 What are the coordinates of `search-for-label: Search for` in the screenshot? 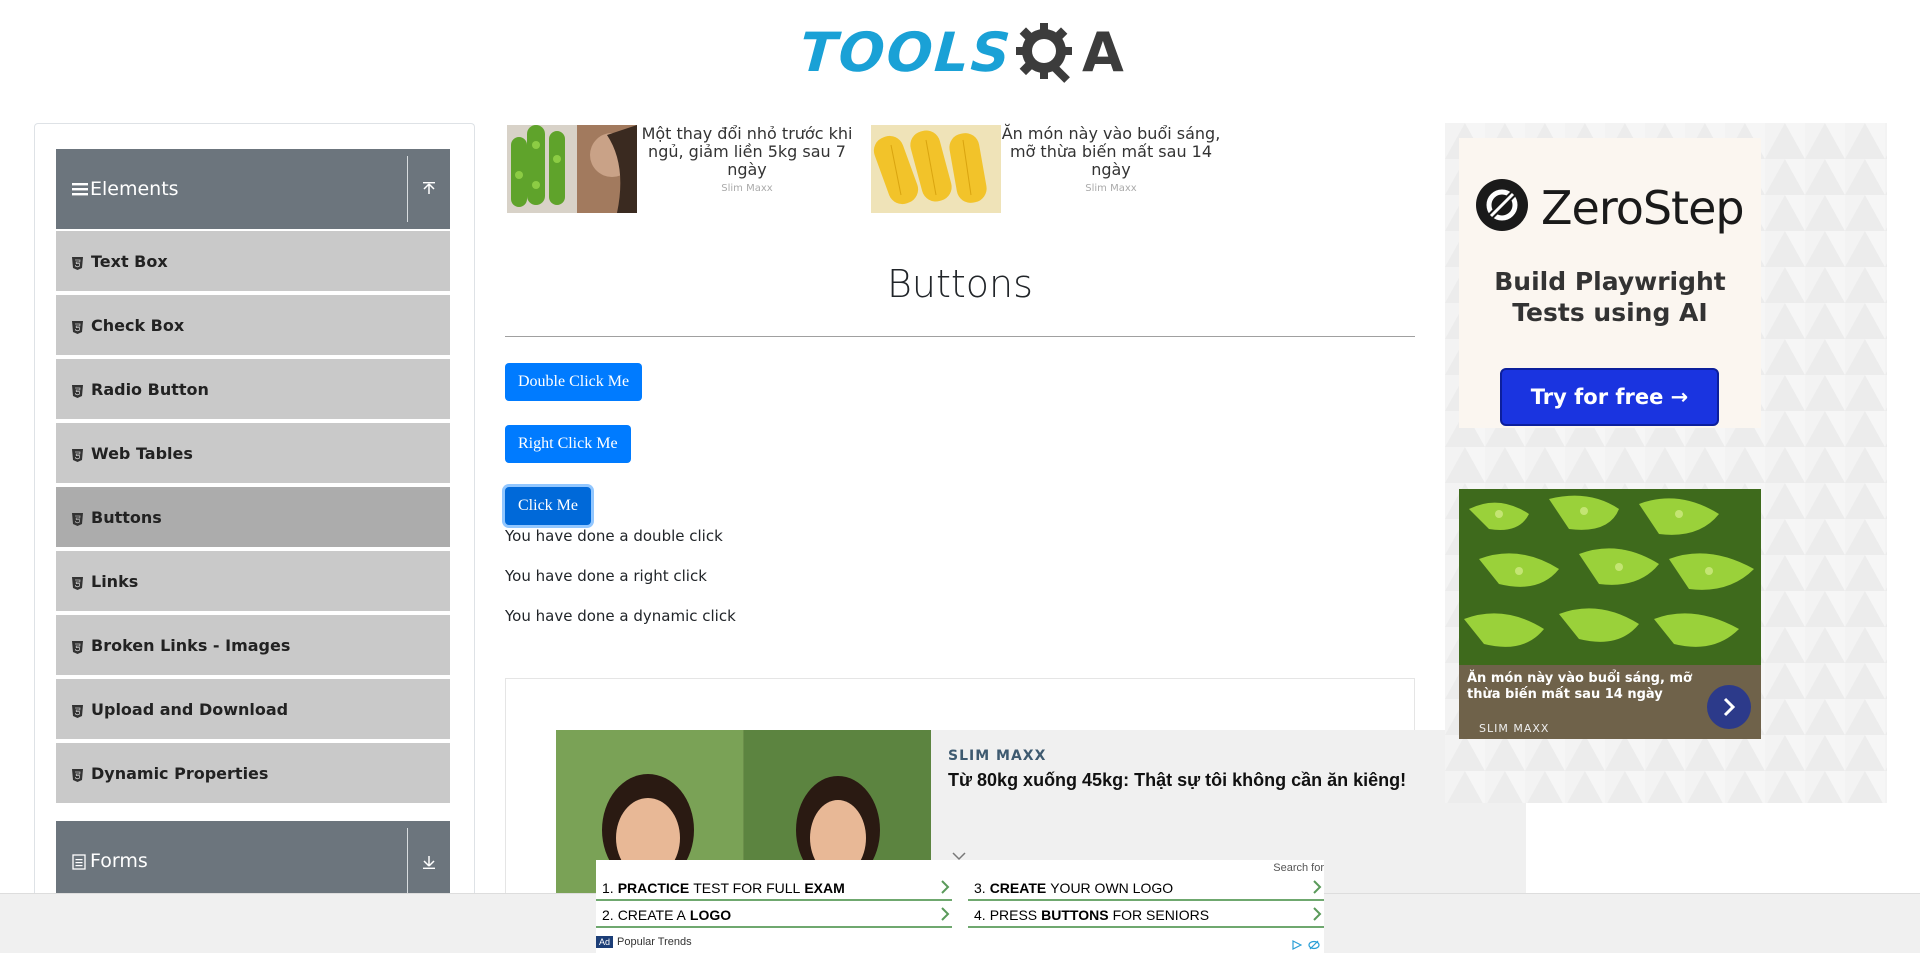 It's located at (1298, 868).